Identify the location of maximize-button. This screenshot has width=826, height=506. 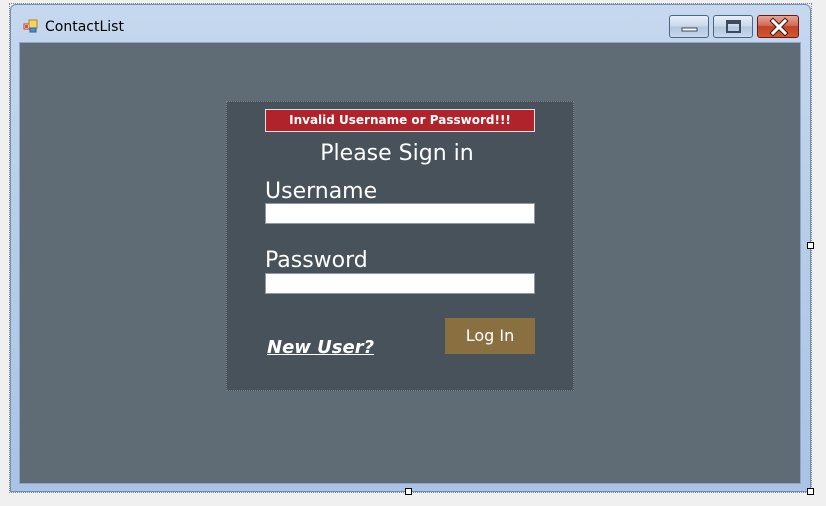
(733, 26).